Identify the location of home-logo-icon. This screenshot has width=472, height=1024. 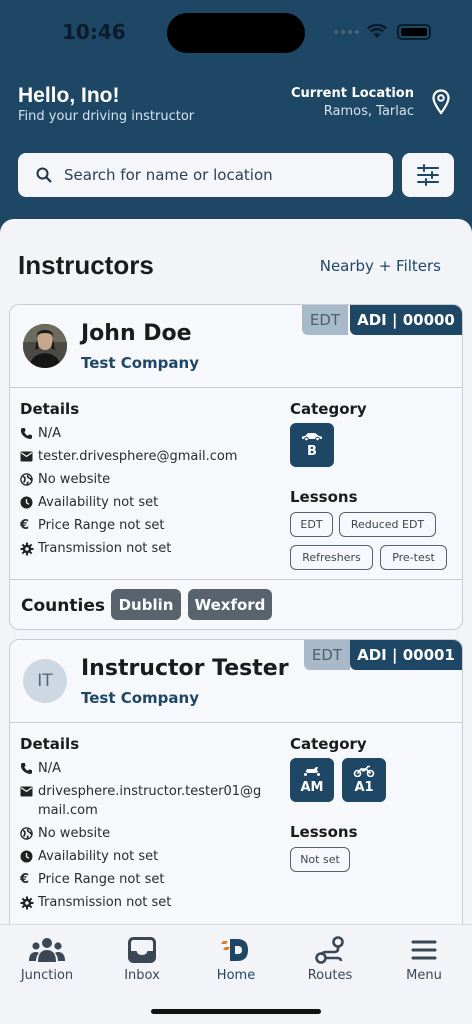
(234, 950).